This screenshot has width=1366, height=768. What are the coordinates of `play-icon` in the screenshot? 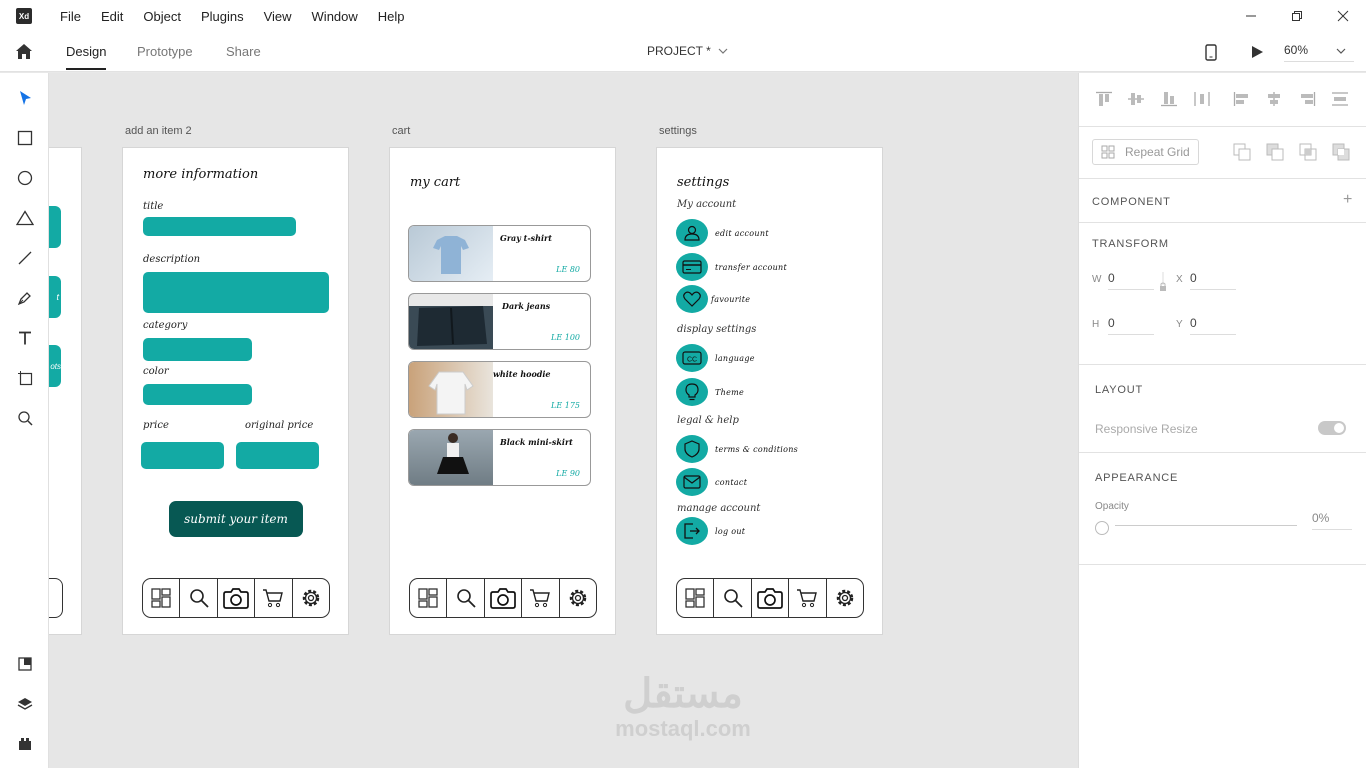 It's located at (1257, 52).